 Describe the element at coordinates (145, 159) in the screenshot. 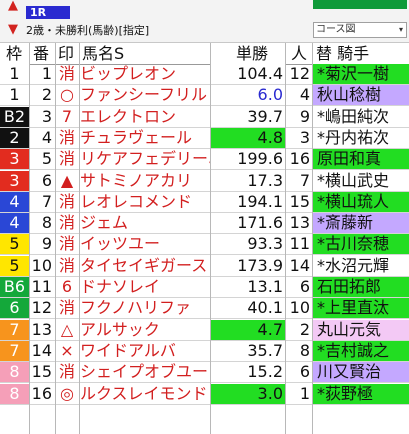

I see `horse-name: リケアフェデリーニ` at that location.